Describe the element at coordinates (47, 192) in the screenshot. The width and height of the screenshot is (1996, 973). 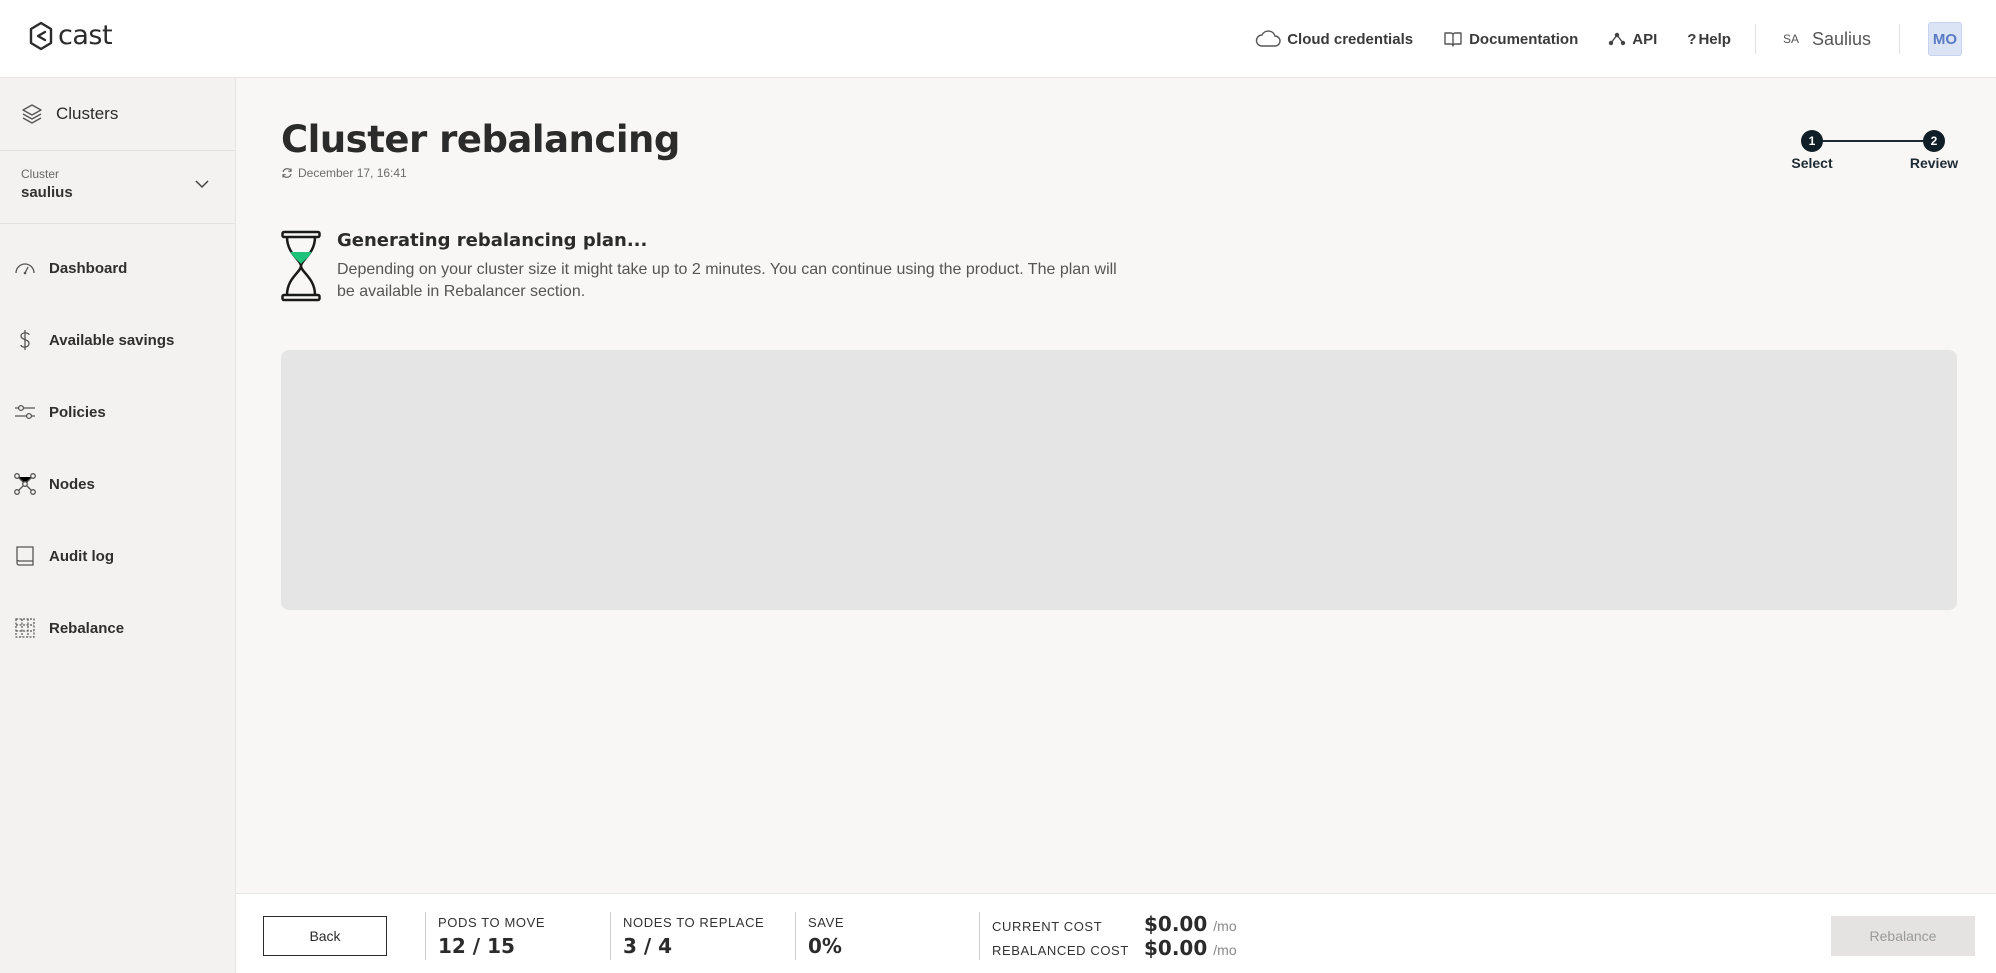
I see `cluster-select-value: saulius` at that location.